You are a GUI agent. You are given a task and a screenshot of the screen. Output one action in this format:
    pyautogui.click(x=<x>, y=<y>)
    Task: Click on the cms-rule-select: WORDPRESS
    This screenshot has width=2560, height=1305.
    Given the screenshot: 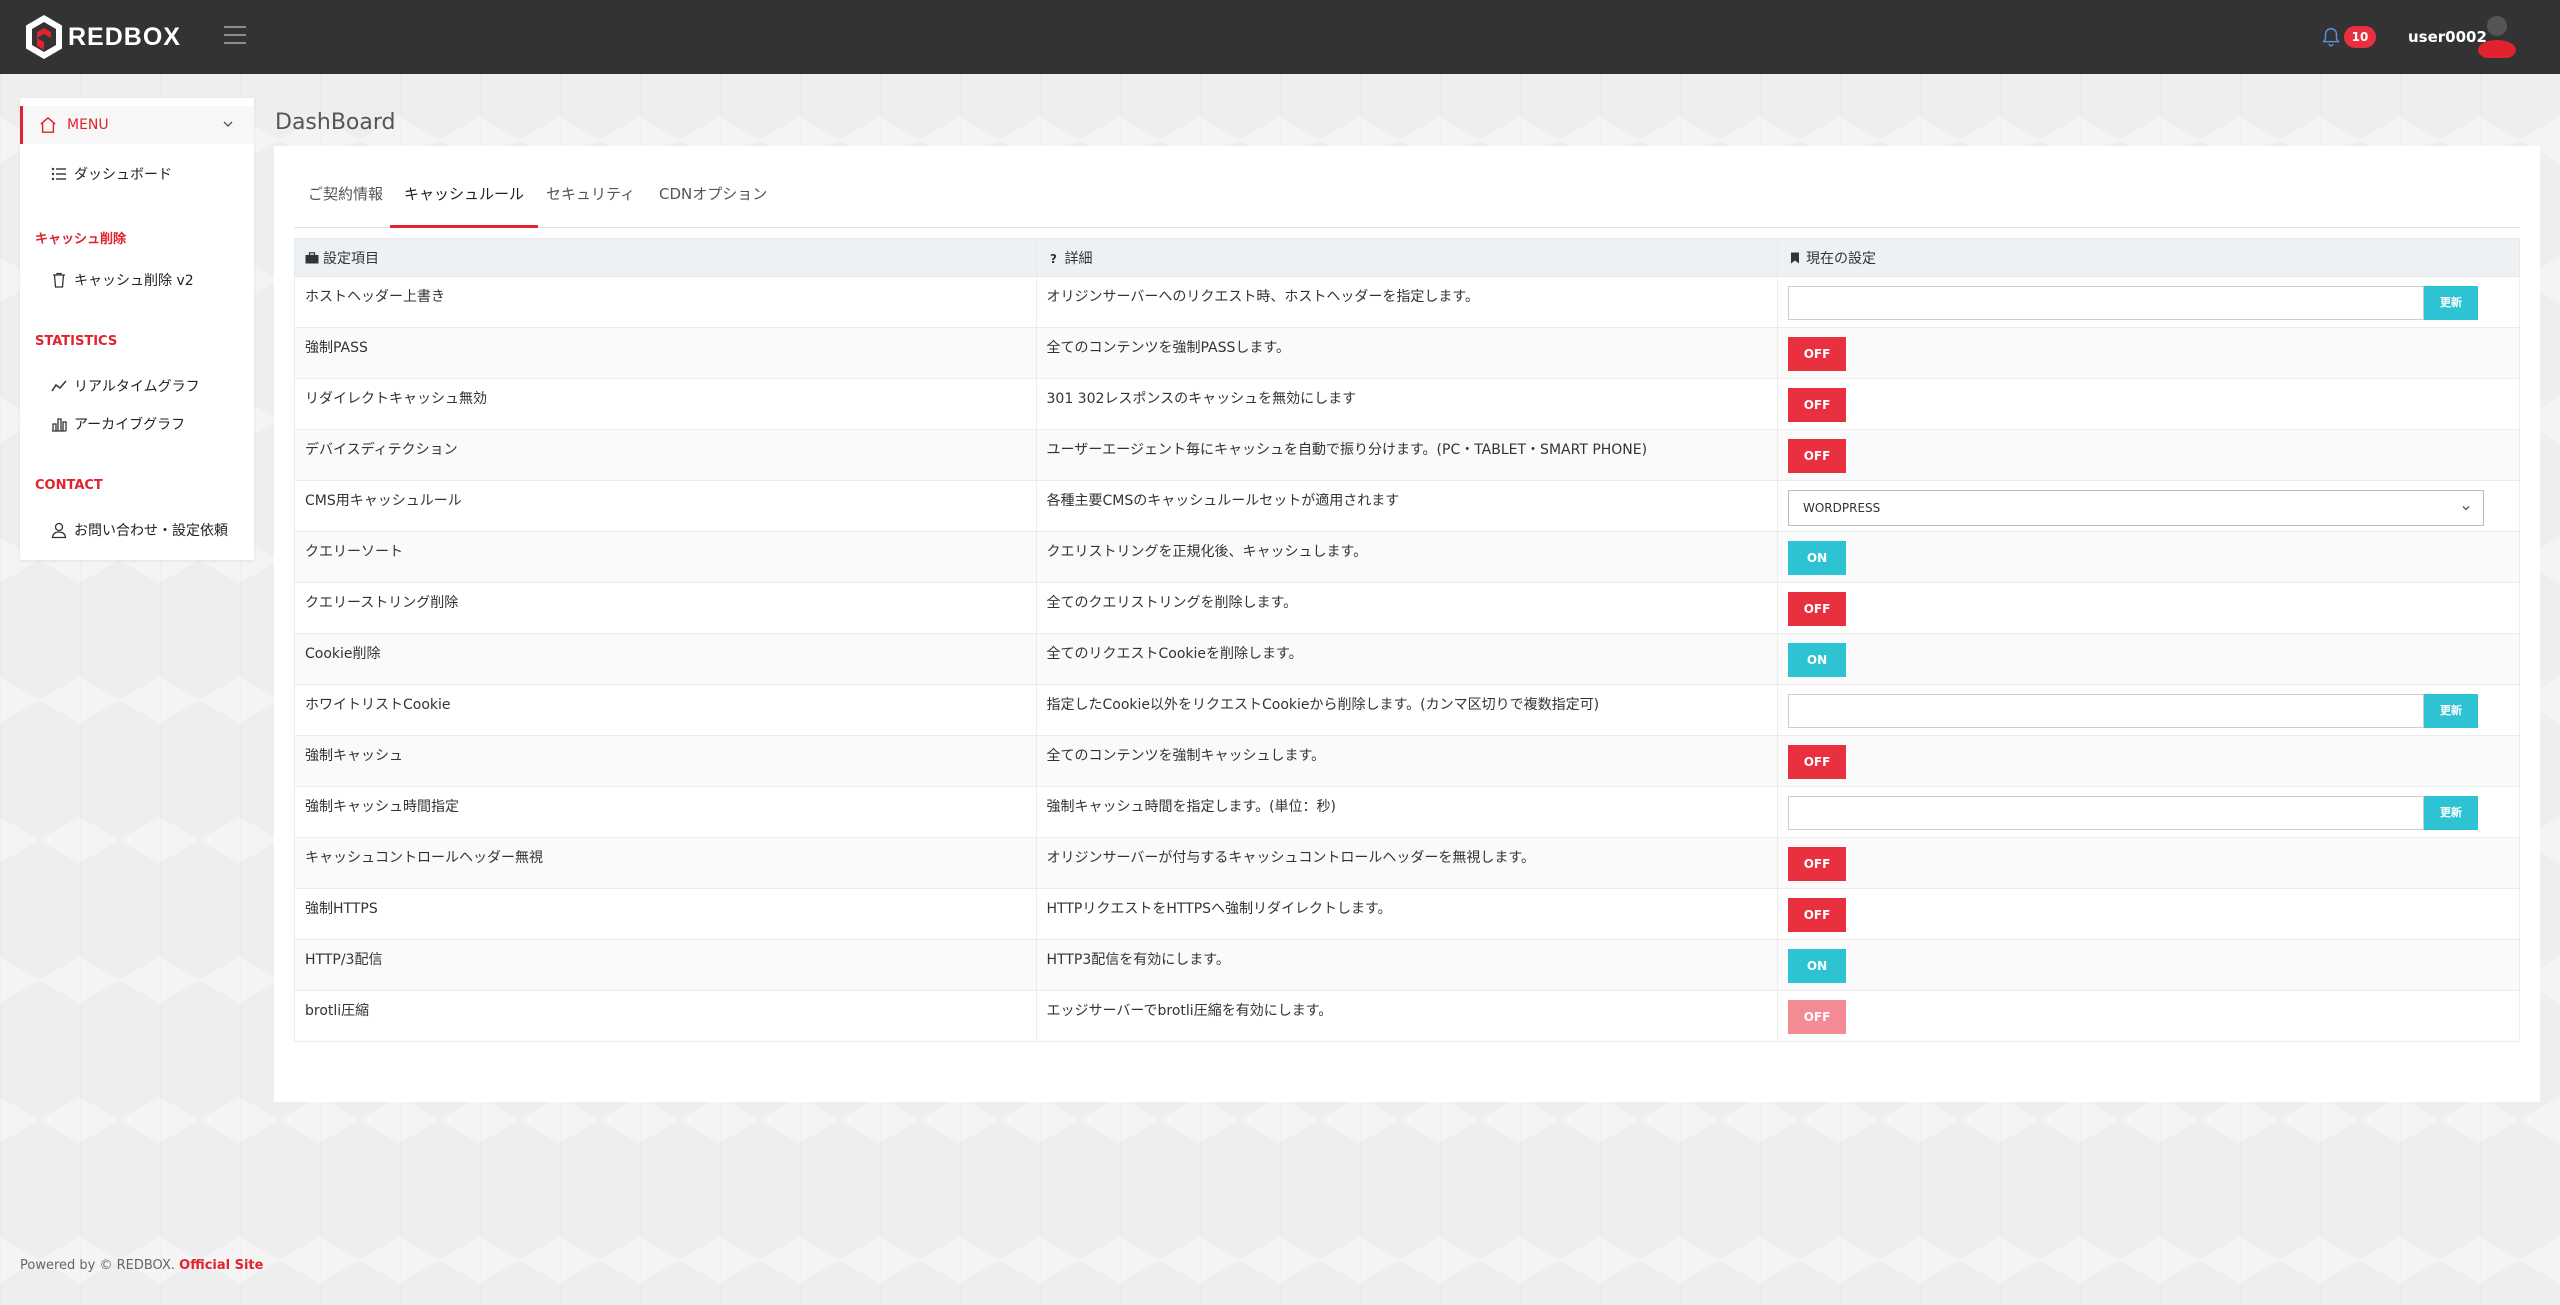 What is the action you would take?
    pyautogui.click(x=2136, y=508)
    